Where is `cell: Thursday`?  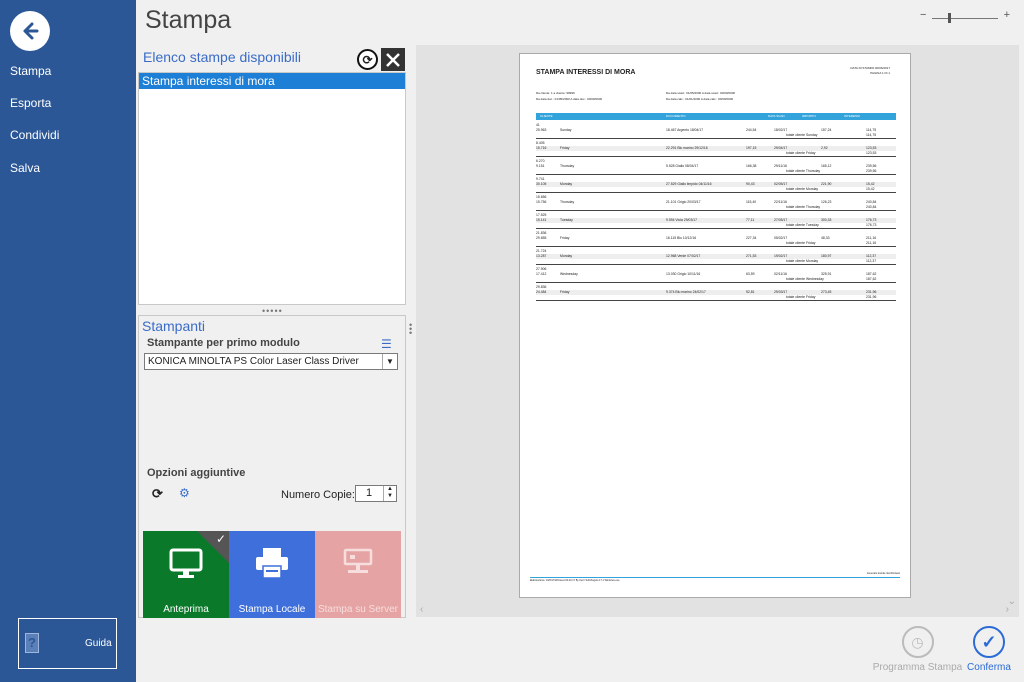
cell: Thursday is located at coordinates (567, 202).